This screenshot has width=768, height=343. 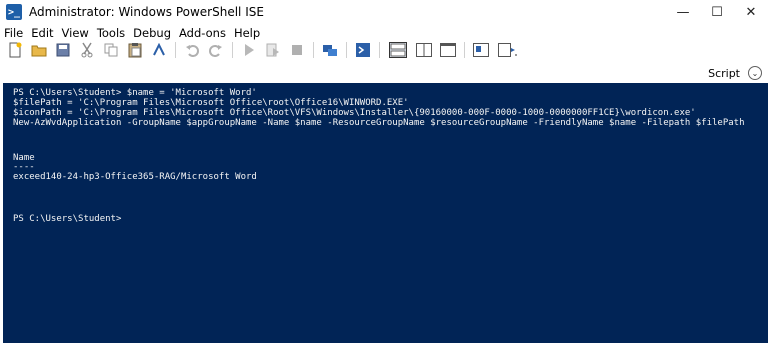 What do you see at coordinates (297, 50) in the screenshot?
I see `stop-icon` at bounding box center [297, 50].